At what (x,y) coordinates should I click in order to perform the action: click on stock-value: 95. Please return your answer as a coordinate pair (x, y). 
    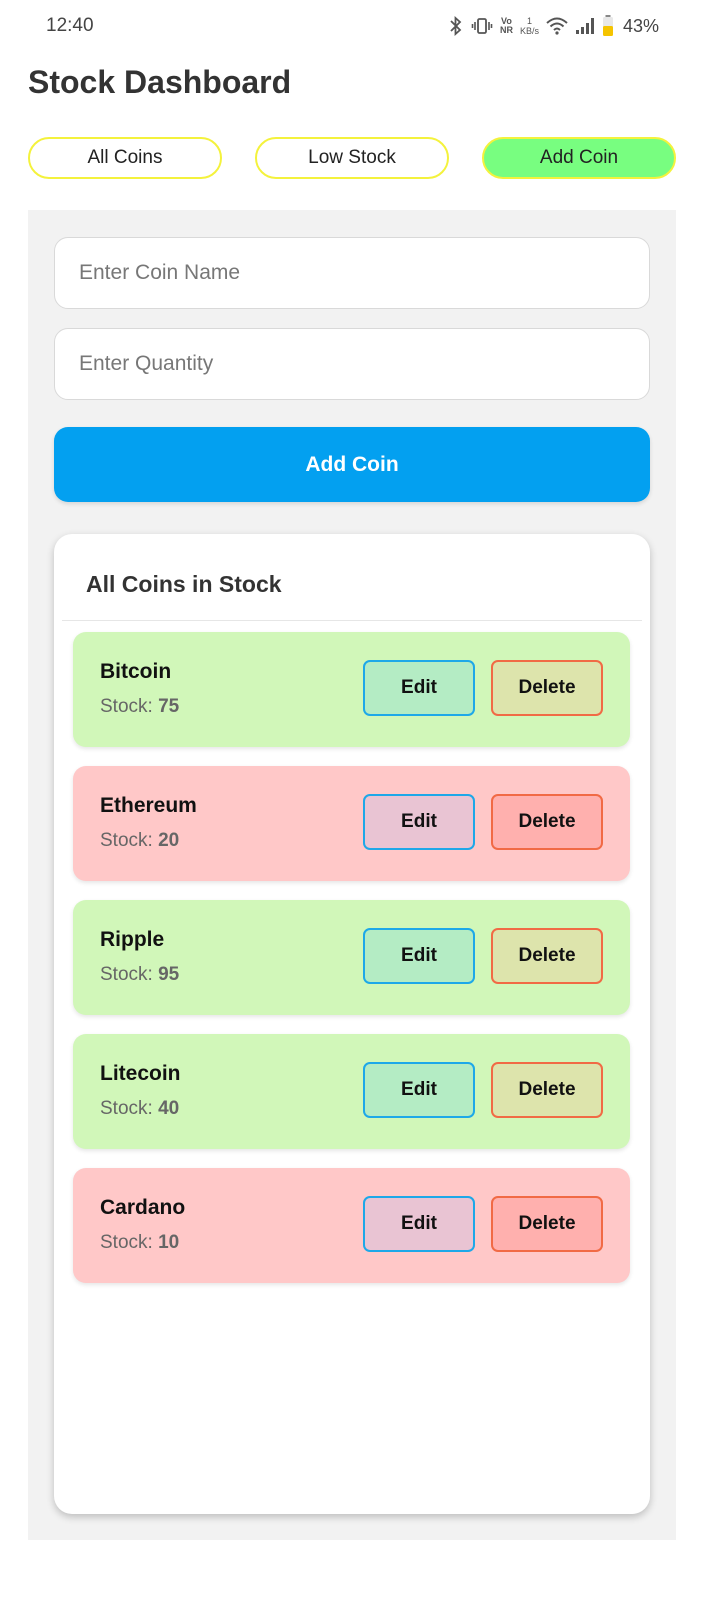
    Looking at the image, I should click on (169, 974).